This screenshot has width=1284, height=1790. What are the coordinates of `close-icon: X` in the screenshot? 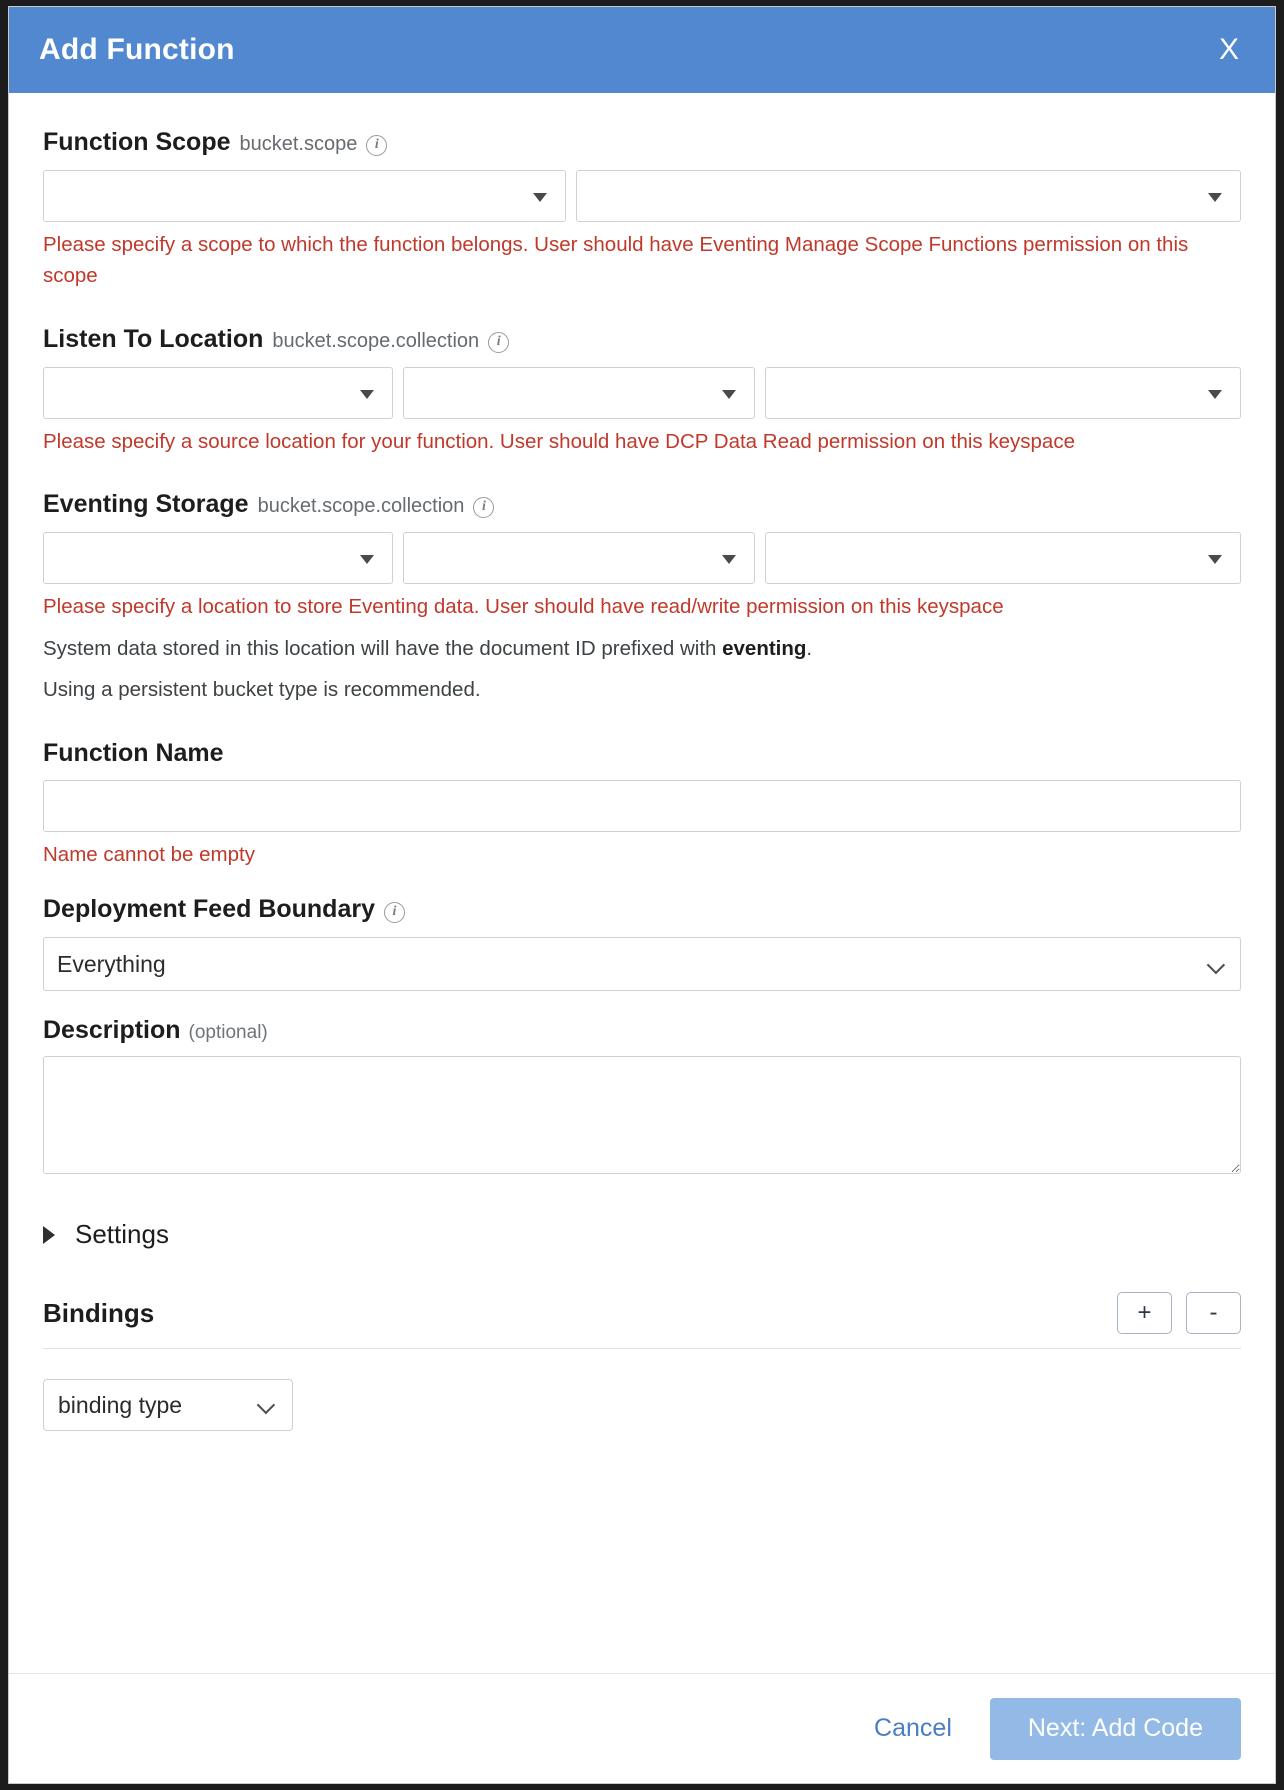 It's located at (1229, 50).